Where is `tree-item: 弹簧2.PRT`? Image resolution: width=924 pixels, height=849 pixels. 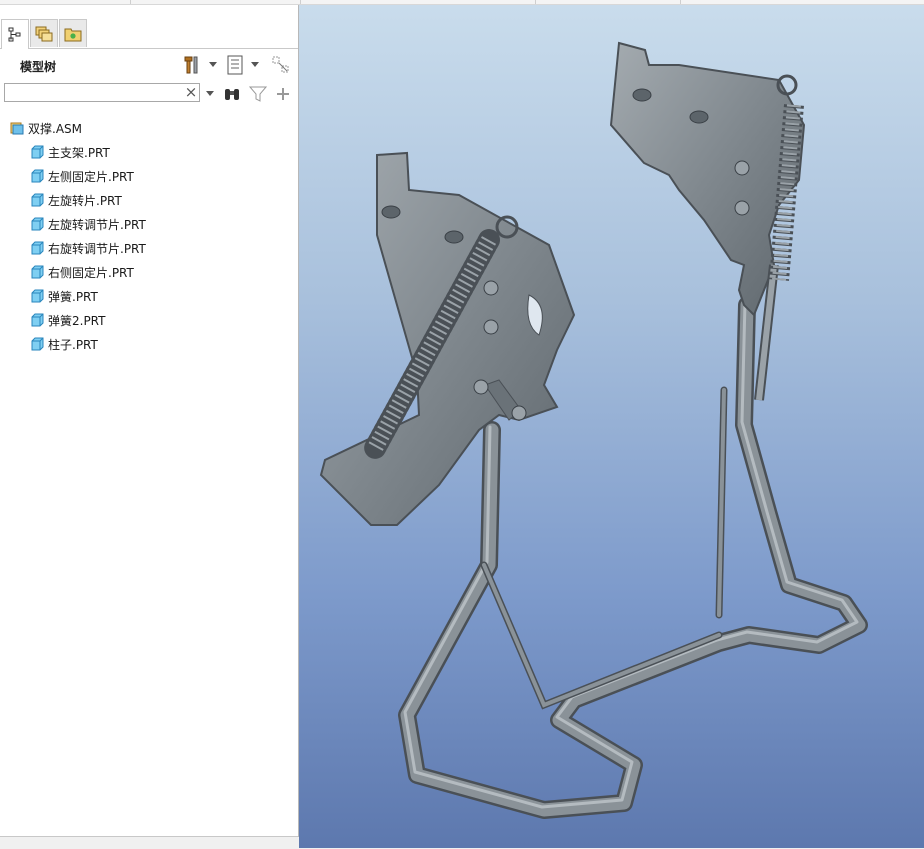 tree-item: 弹簧2.PRT is located at coordinates (67, 320).